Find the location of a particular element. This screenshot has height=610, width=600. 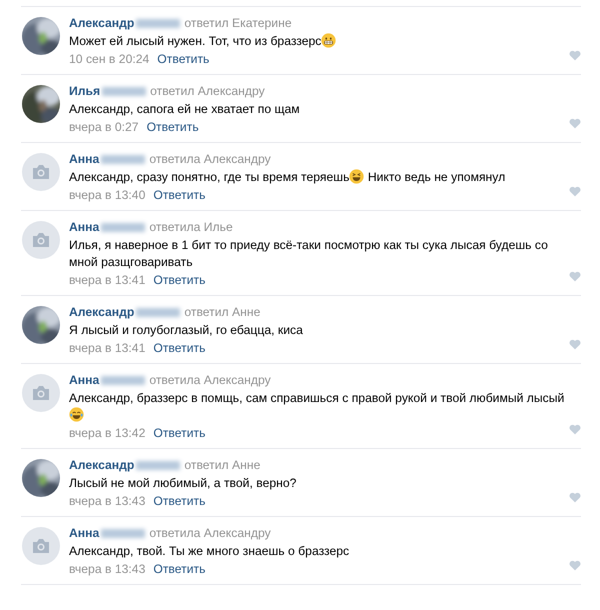

author-link: Илья is located at coordinates (84, 91).